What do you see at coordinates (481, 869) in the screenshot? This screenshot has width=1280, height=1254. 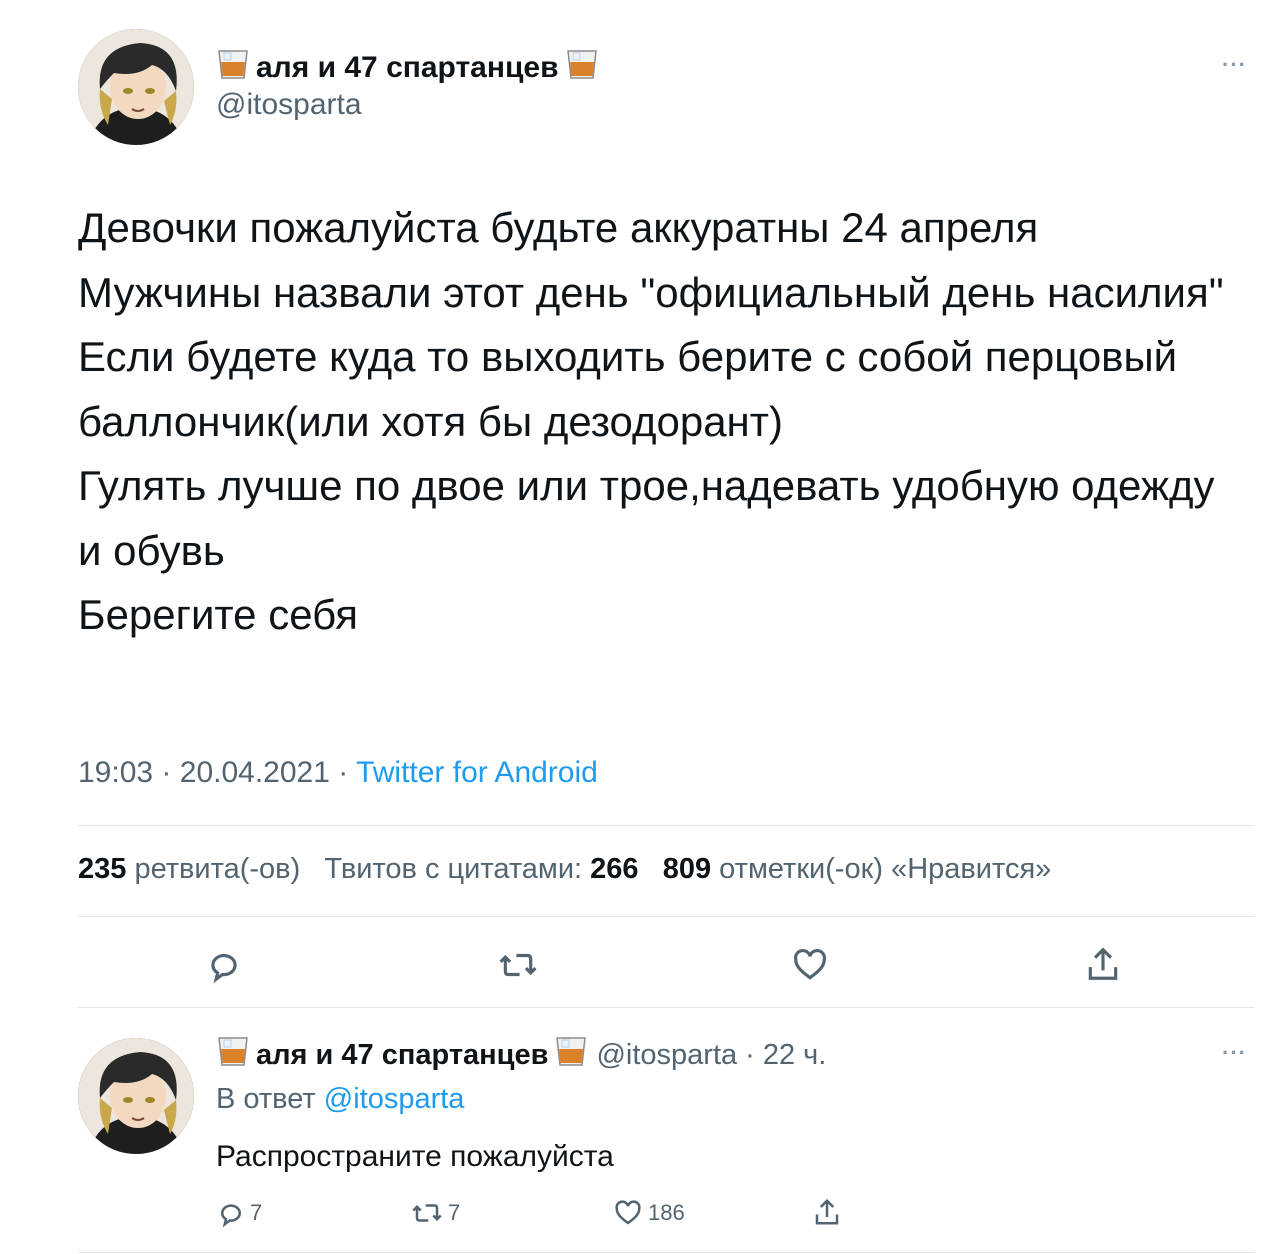 I see `quotes-stat: Твитов с цитатами: 266` at bounding box center [481, 869].